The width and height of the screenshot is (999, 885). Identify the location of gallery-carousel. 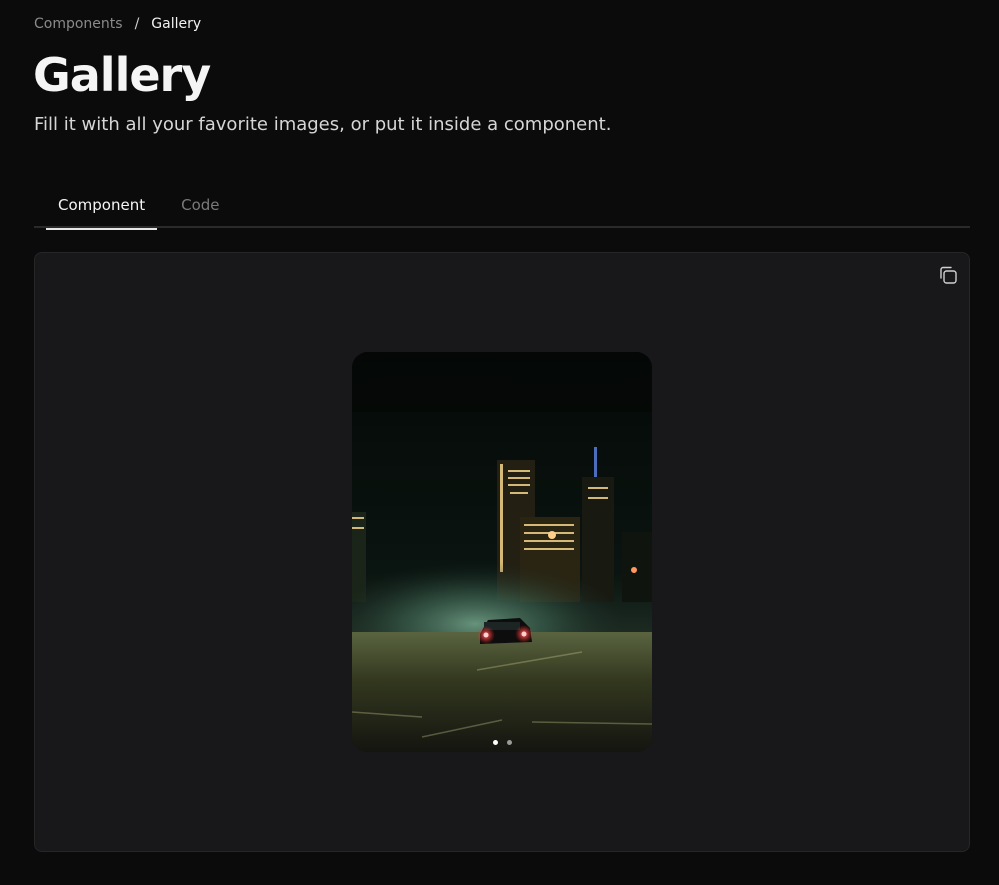
(502, 552).